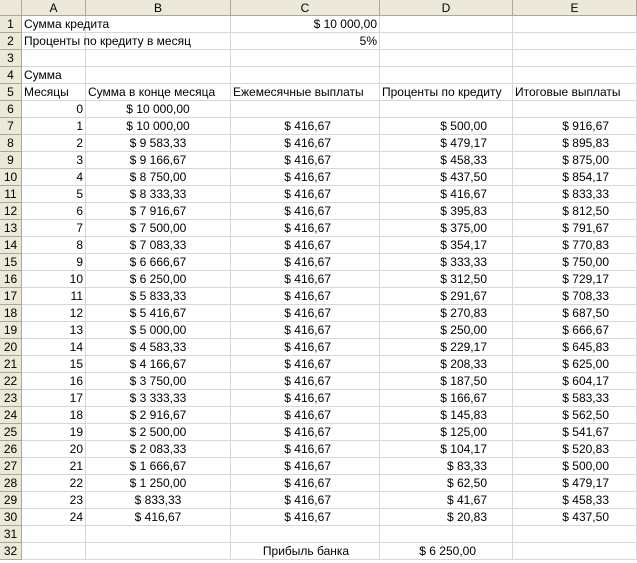 This screenshot has width=637, height=563. I want to click on cell-a31, so click(54, 534).